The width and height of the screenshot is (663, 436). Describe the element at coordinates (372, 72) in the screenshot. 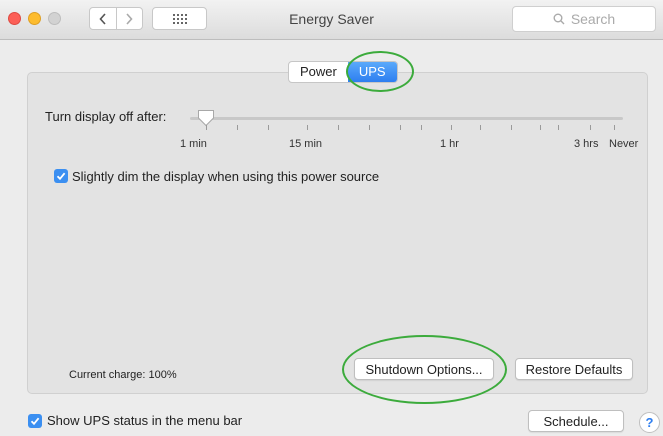

I see `tab-ups: UPS` at that location.